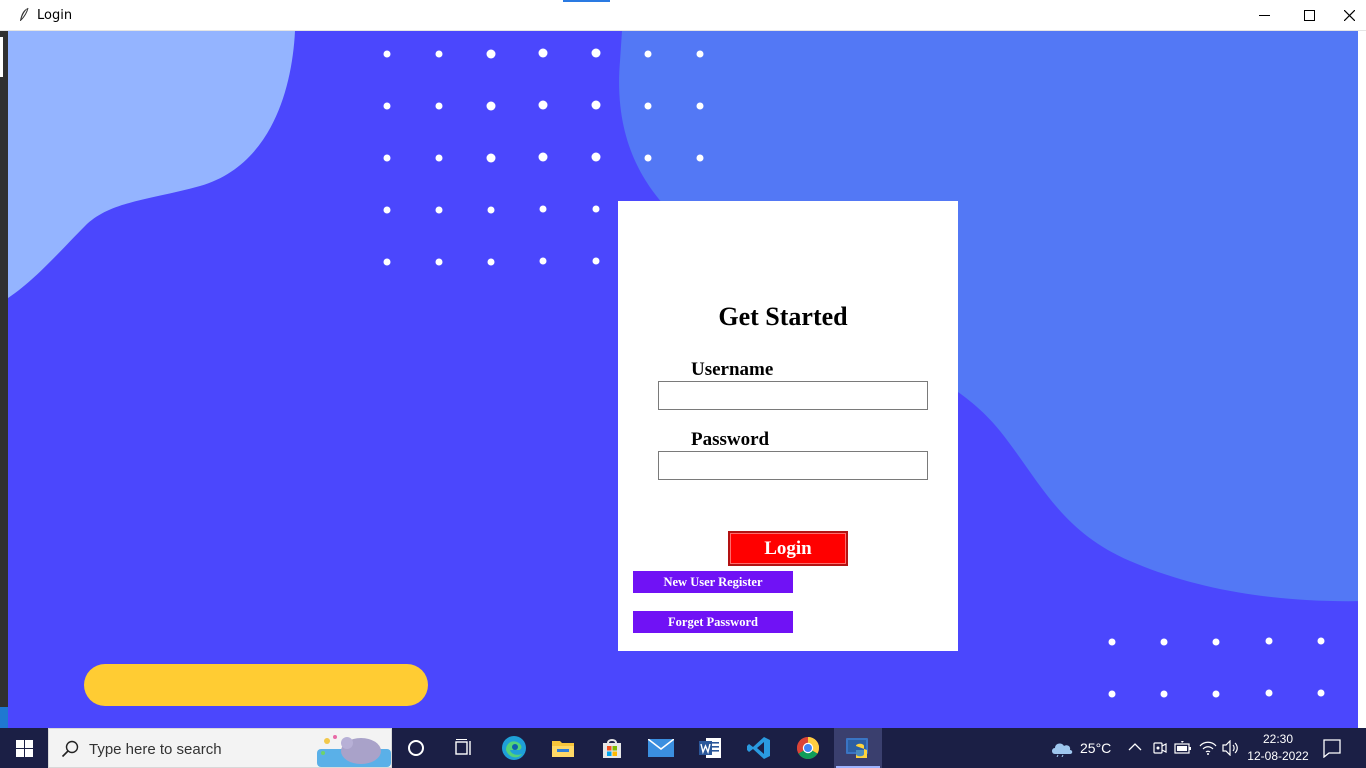 The height and width of the screenshot is (768, 1366). I want to click on mail-button, so click(661, 748).